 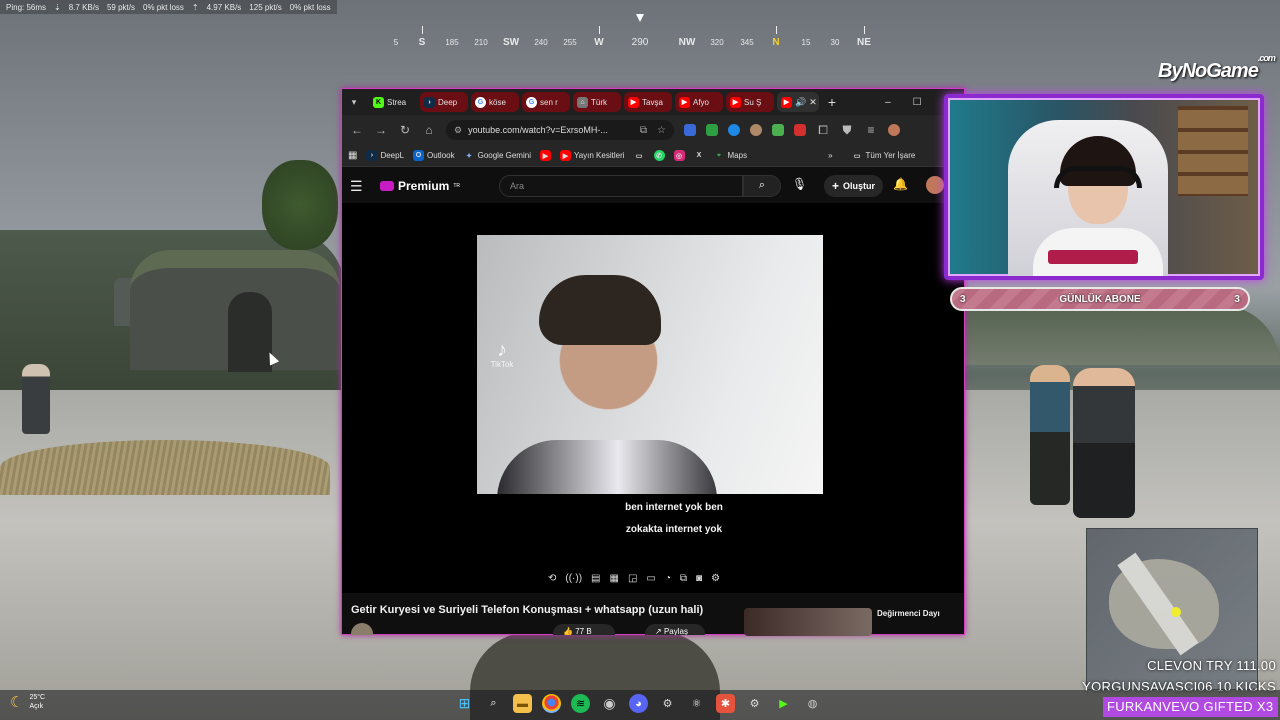 What do you see at coordinates (696, 703) in the screenshot?
I see `app-icon: ⚛` at bounding box center [696, 703].